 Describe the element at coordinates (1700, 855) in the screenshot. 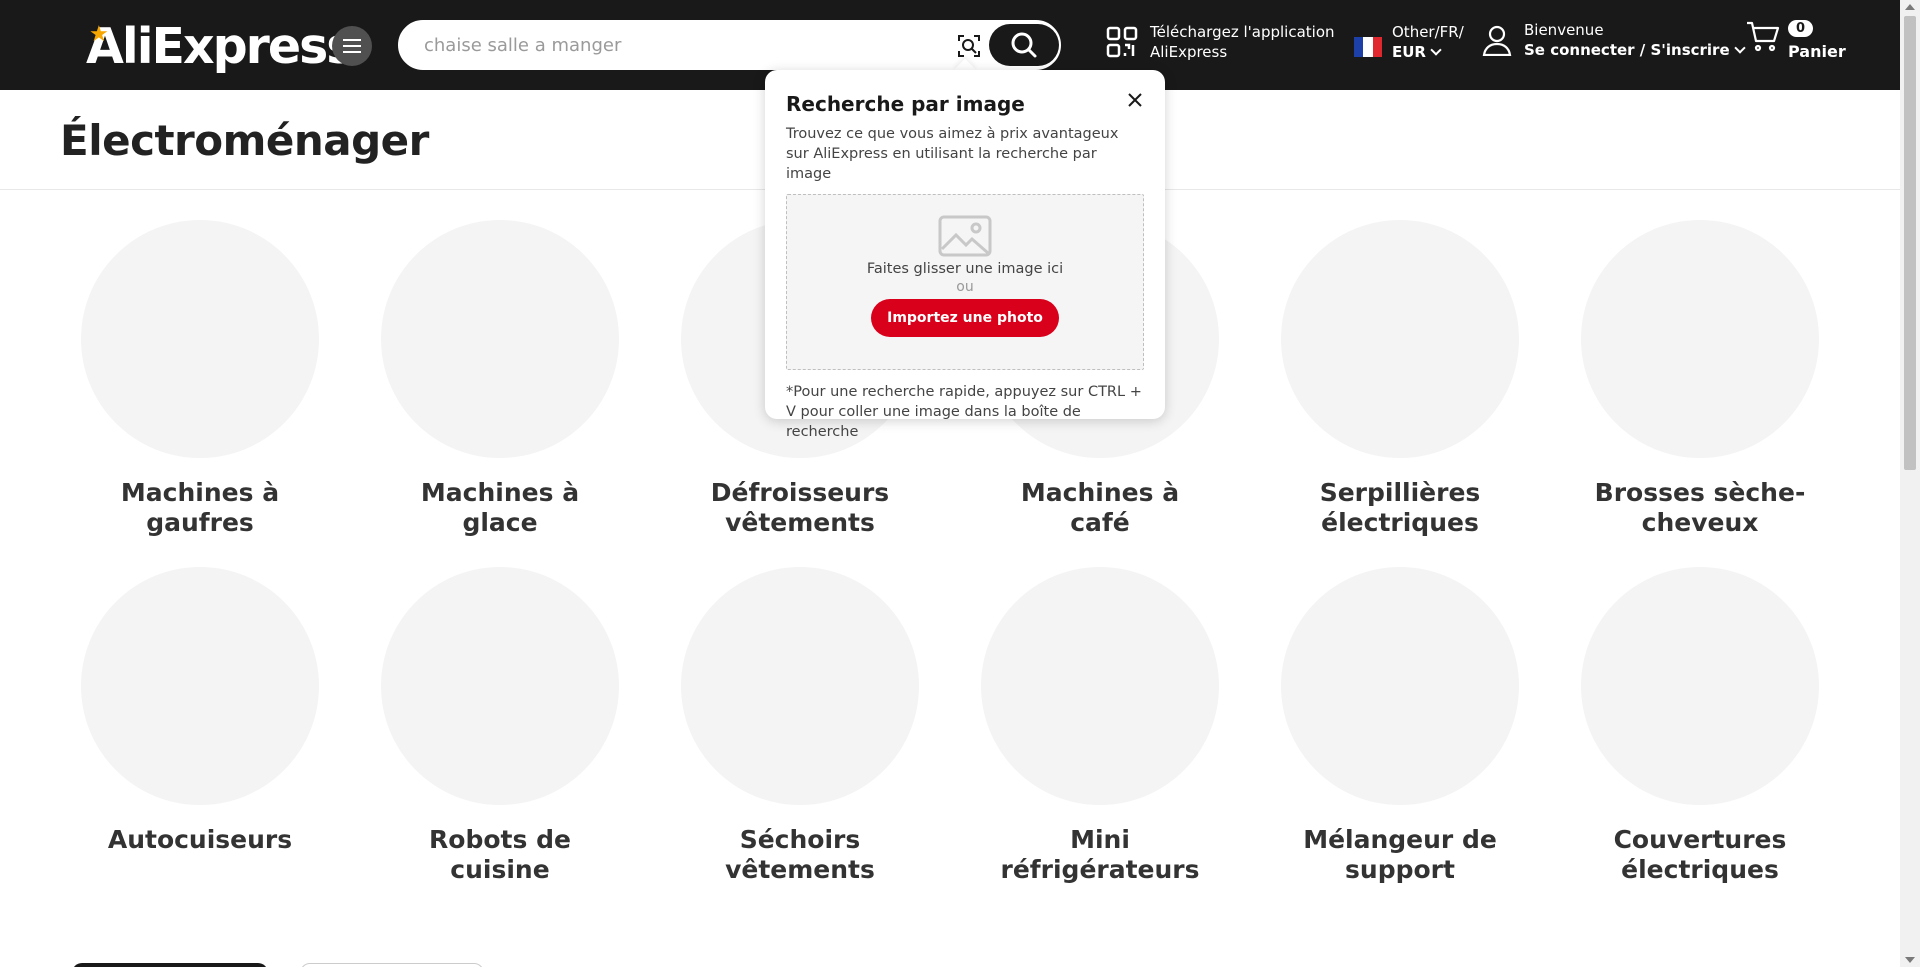

I see `category-label: Couvertures électriques` at that location.